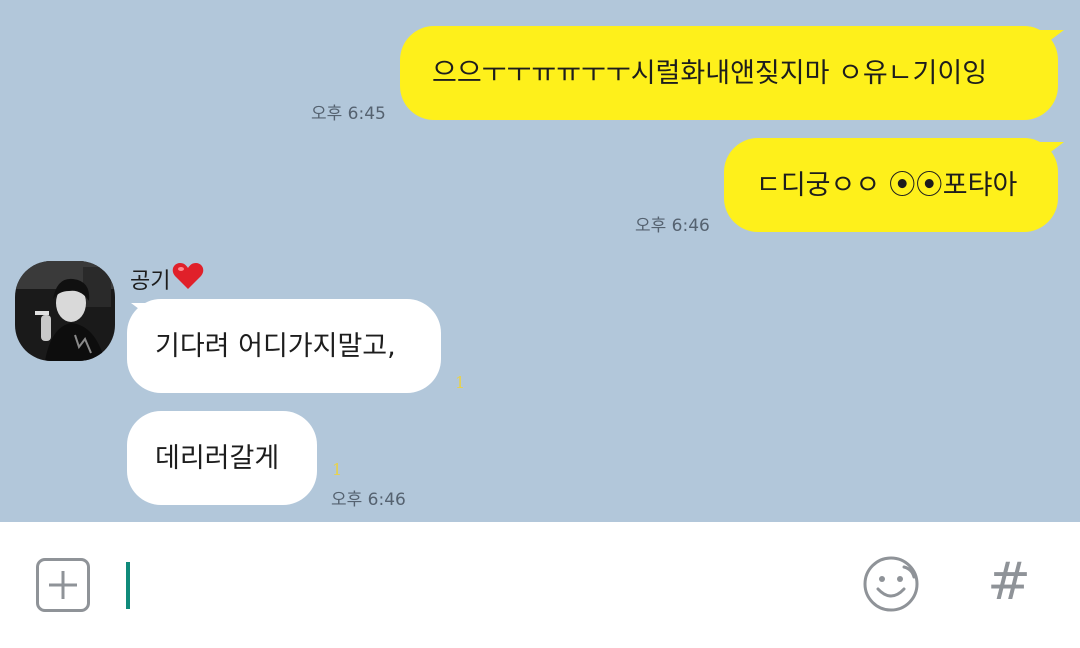  Describe the element at coordinates (150, 281) in the screenshot. I see `sender-name-text: 공기` at that location.